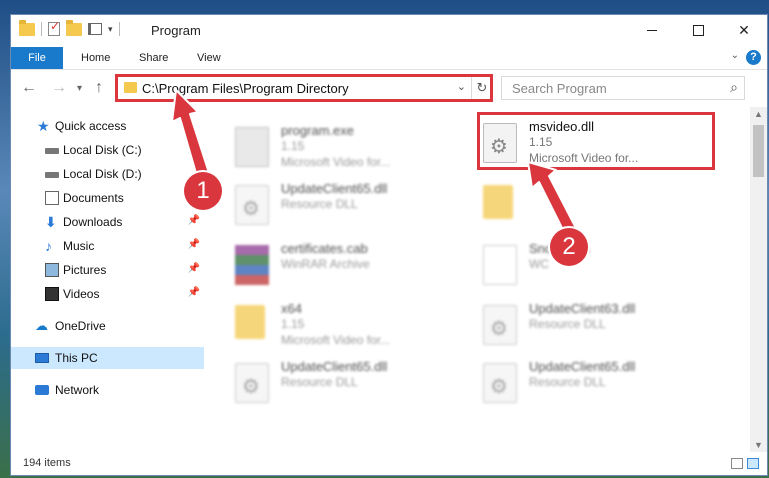  What do you see at coordinates (59, 88) in the screenshot?
I see `forward-button: →` at bounding box center [59, 88].